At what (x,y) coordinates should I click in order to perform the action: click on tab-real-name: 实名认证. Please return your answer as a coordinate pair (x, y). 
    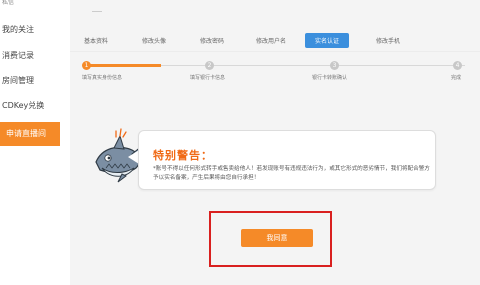
    Looking at the image, I should click on (327, 40).